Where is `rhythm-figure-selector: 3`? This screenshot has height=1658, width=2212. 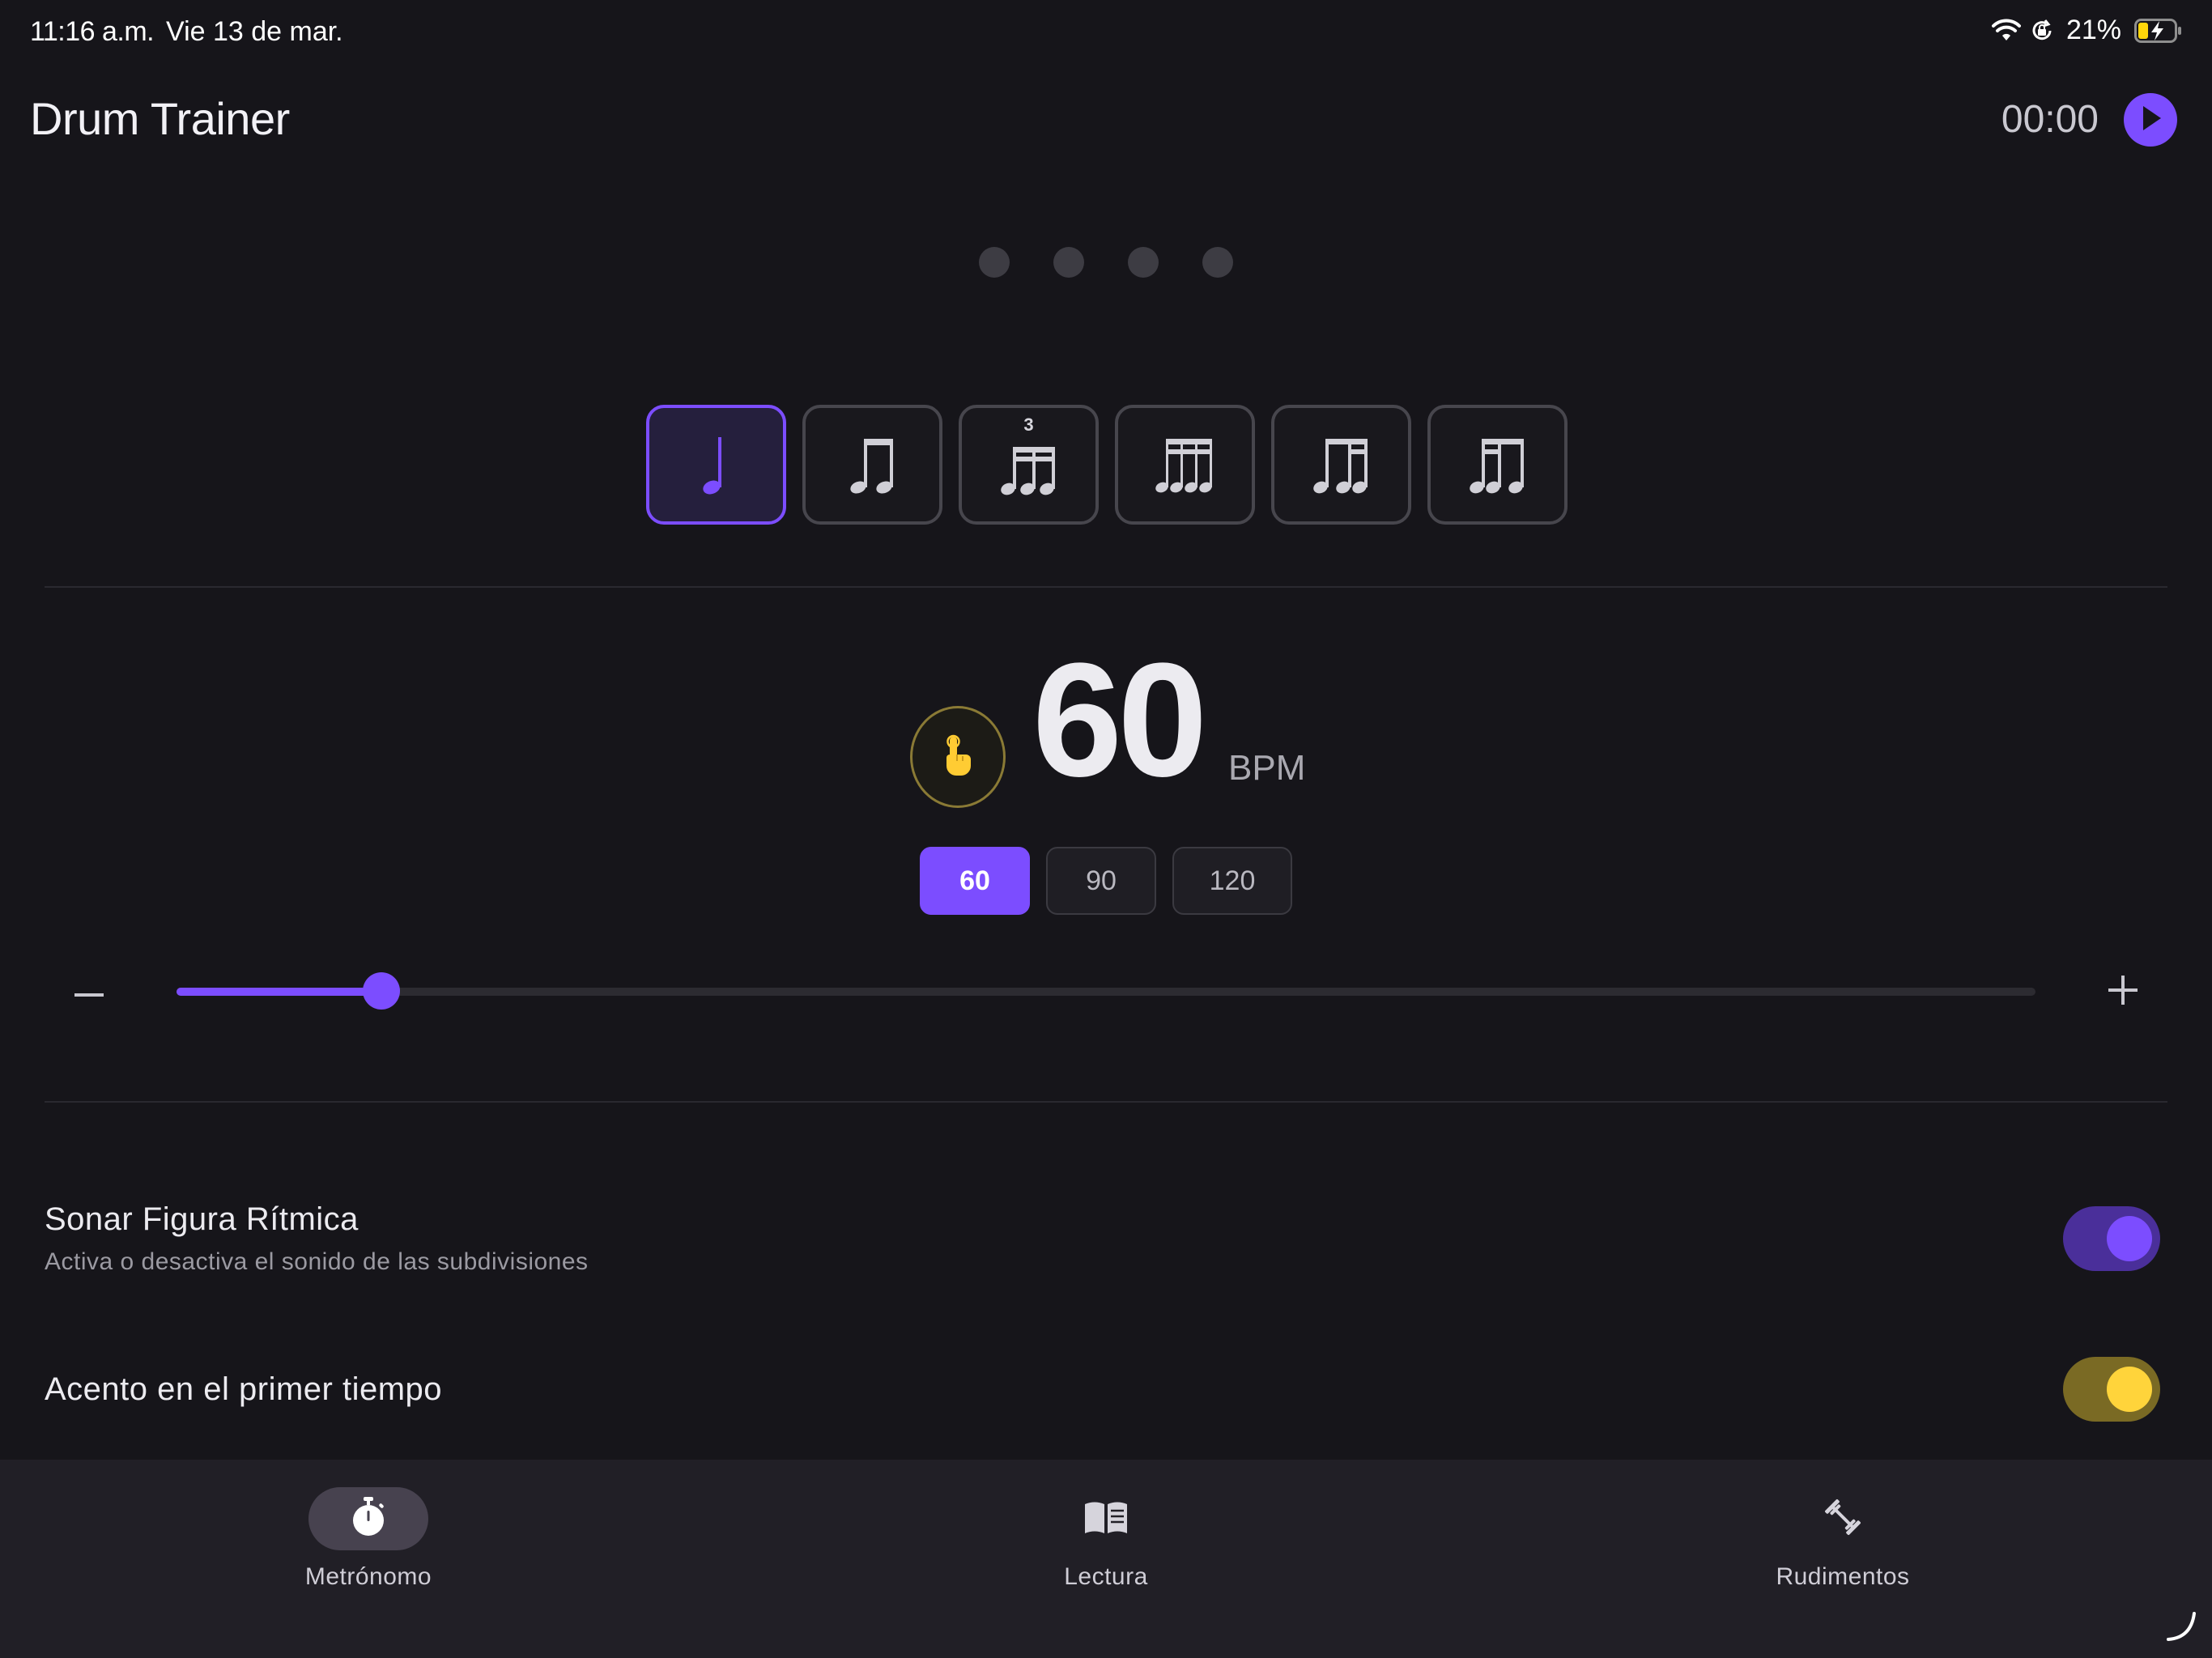
rhythm-figure-selector: 3 is located at coordinates (1107, 465).